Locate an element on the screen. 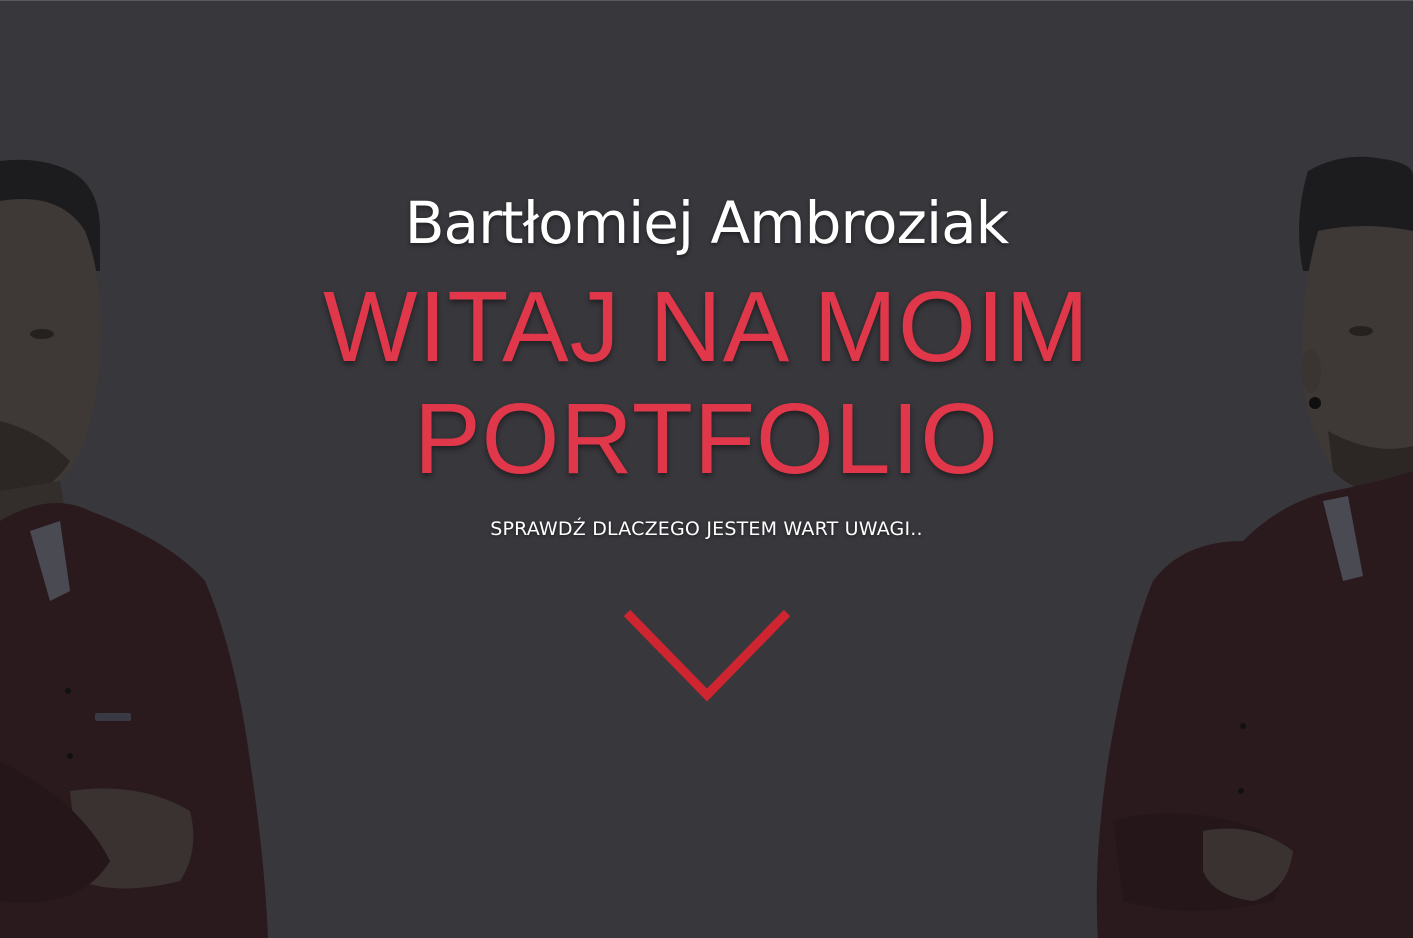  hero-tagline: SPRAWDŹ DLACZEGO JESTEM WART UWAGI.. is located at coordinates (706, 529).